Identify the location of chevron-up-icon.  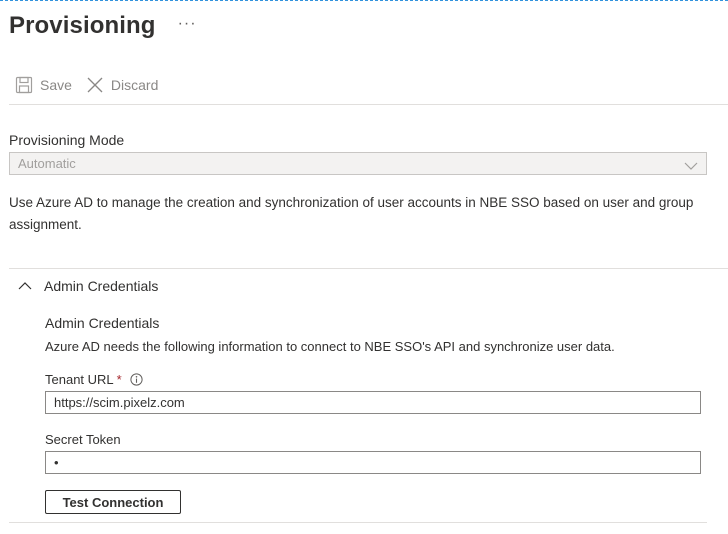
(25, 286).